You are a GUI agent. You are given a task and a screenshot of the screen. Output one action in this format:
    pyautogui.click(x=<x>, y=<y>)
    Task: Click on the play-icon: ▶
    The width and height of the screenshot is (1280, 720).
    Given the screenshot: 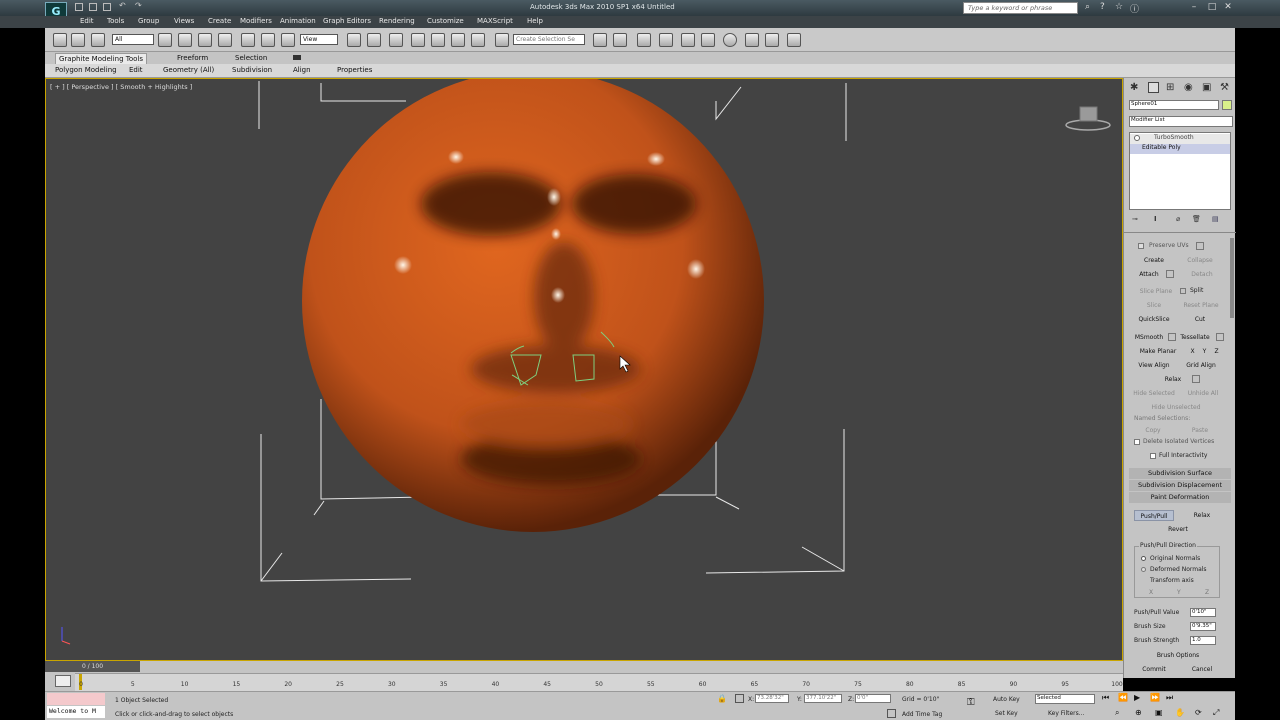 What is the action you would take?
    pyautogui.click(x=1137, y=697)
    